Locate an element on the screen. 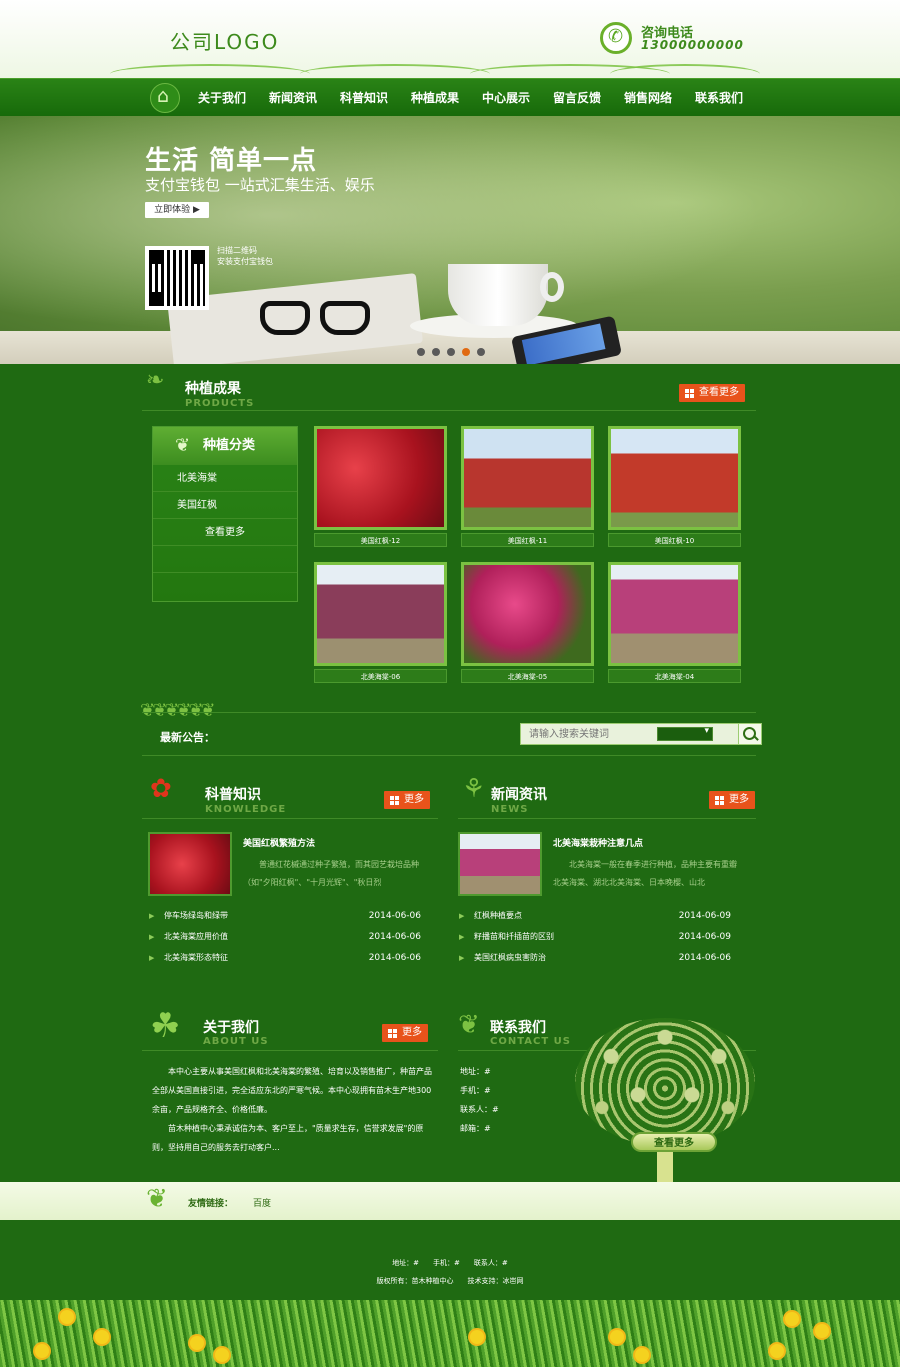  list-item-title: 北美海棠应用价值 is located at coordinates (196, 937).